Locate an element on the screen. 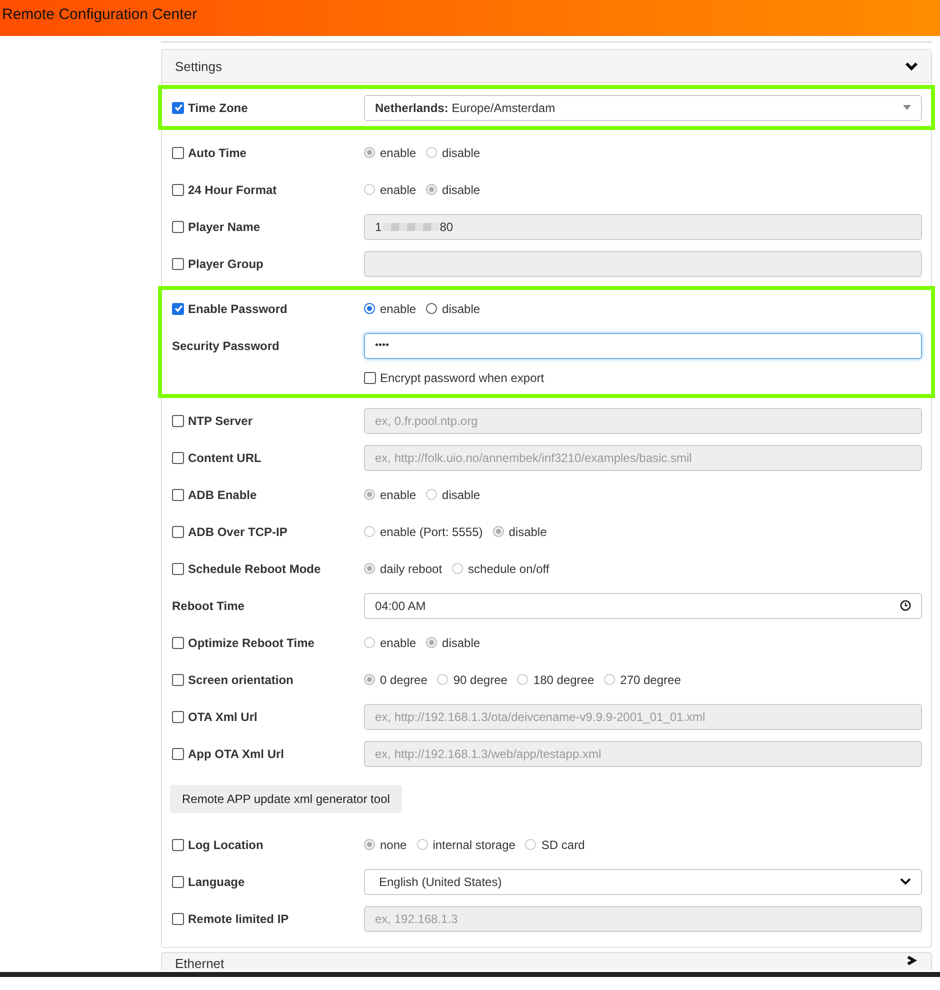 This screenshot has height=990, width=940. language-select: English (United States) is located at coordinates (643, 881).